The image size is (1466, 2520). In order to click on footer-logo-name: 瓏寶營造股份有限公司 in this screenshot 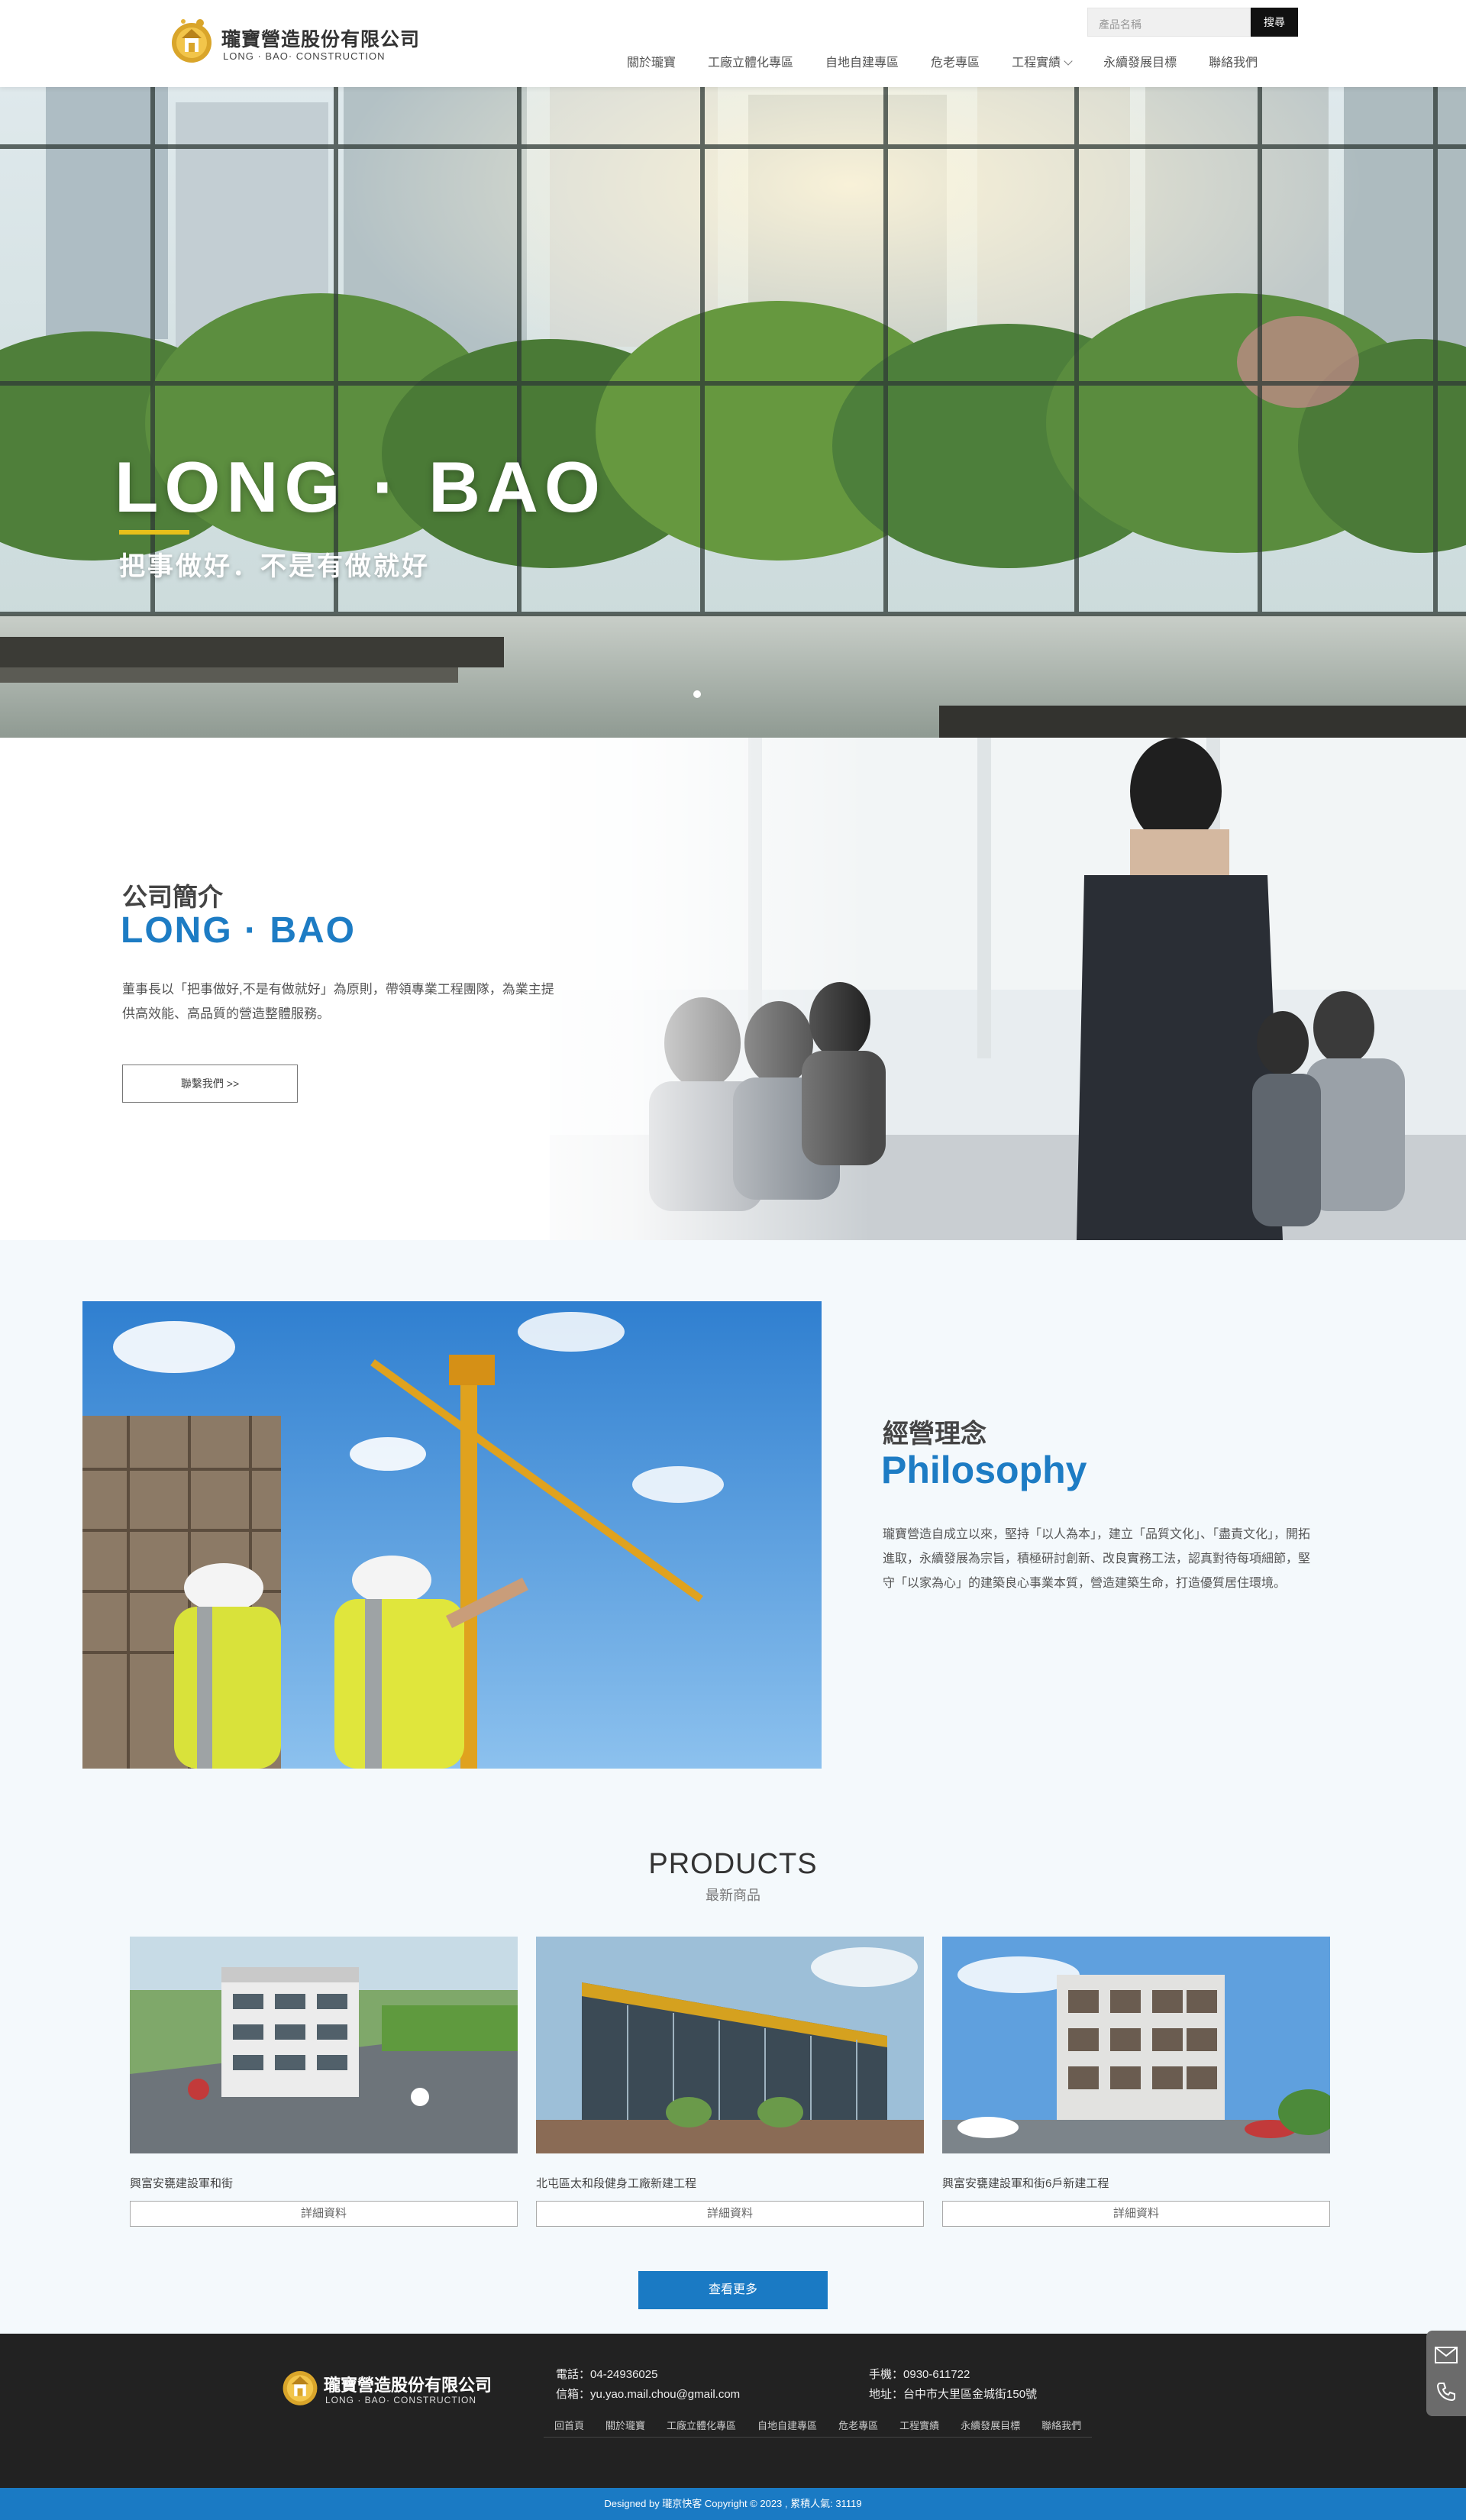, I will do `click(408, 2386)`.